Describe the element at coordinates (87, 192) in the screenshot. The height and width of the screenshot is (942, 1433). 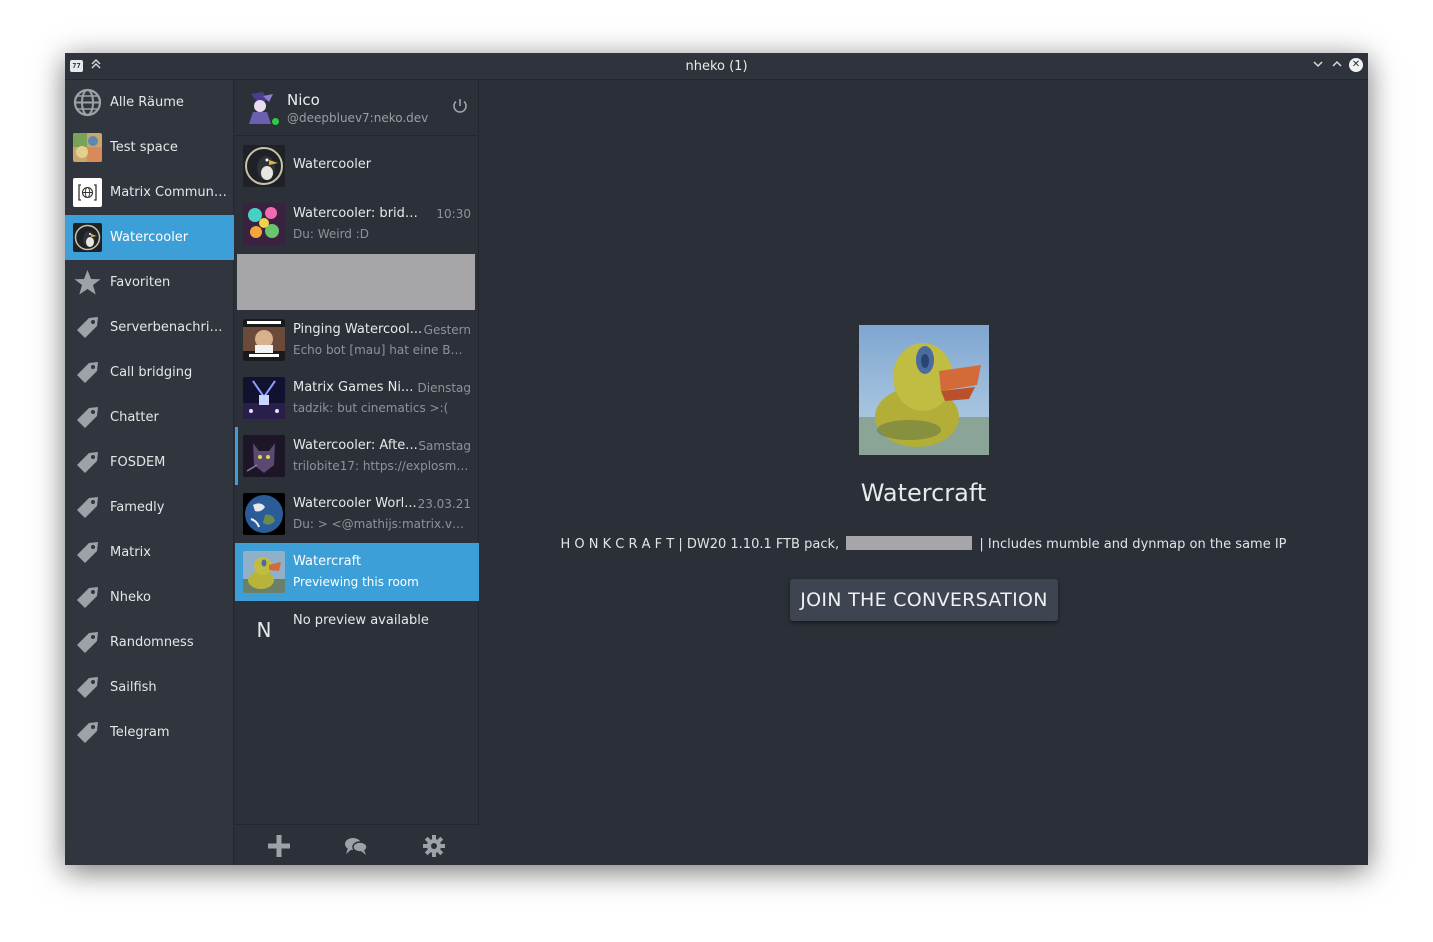
I see `matrix-logo-icon` at that location.